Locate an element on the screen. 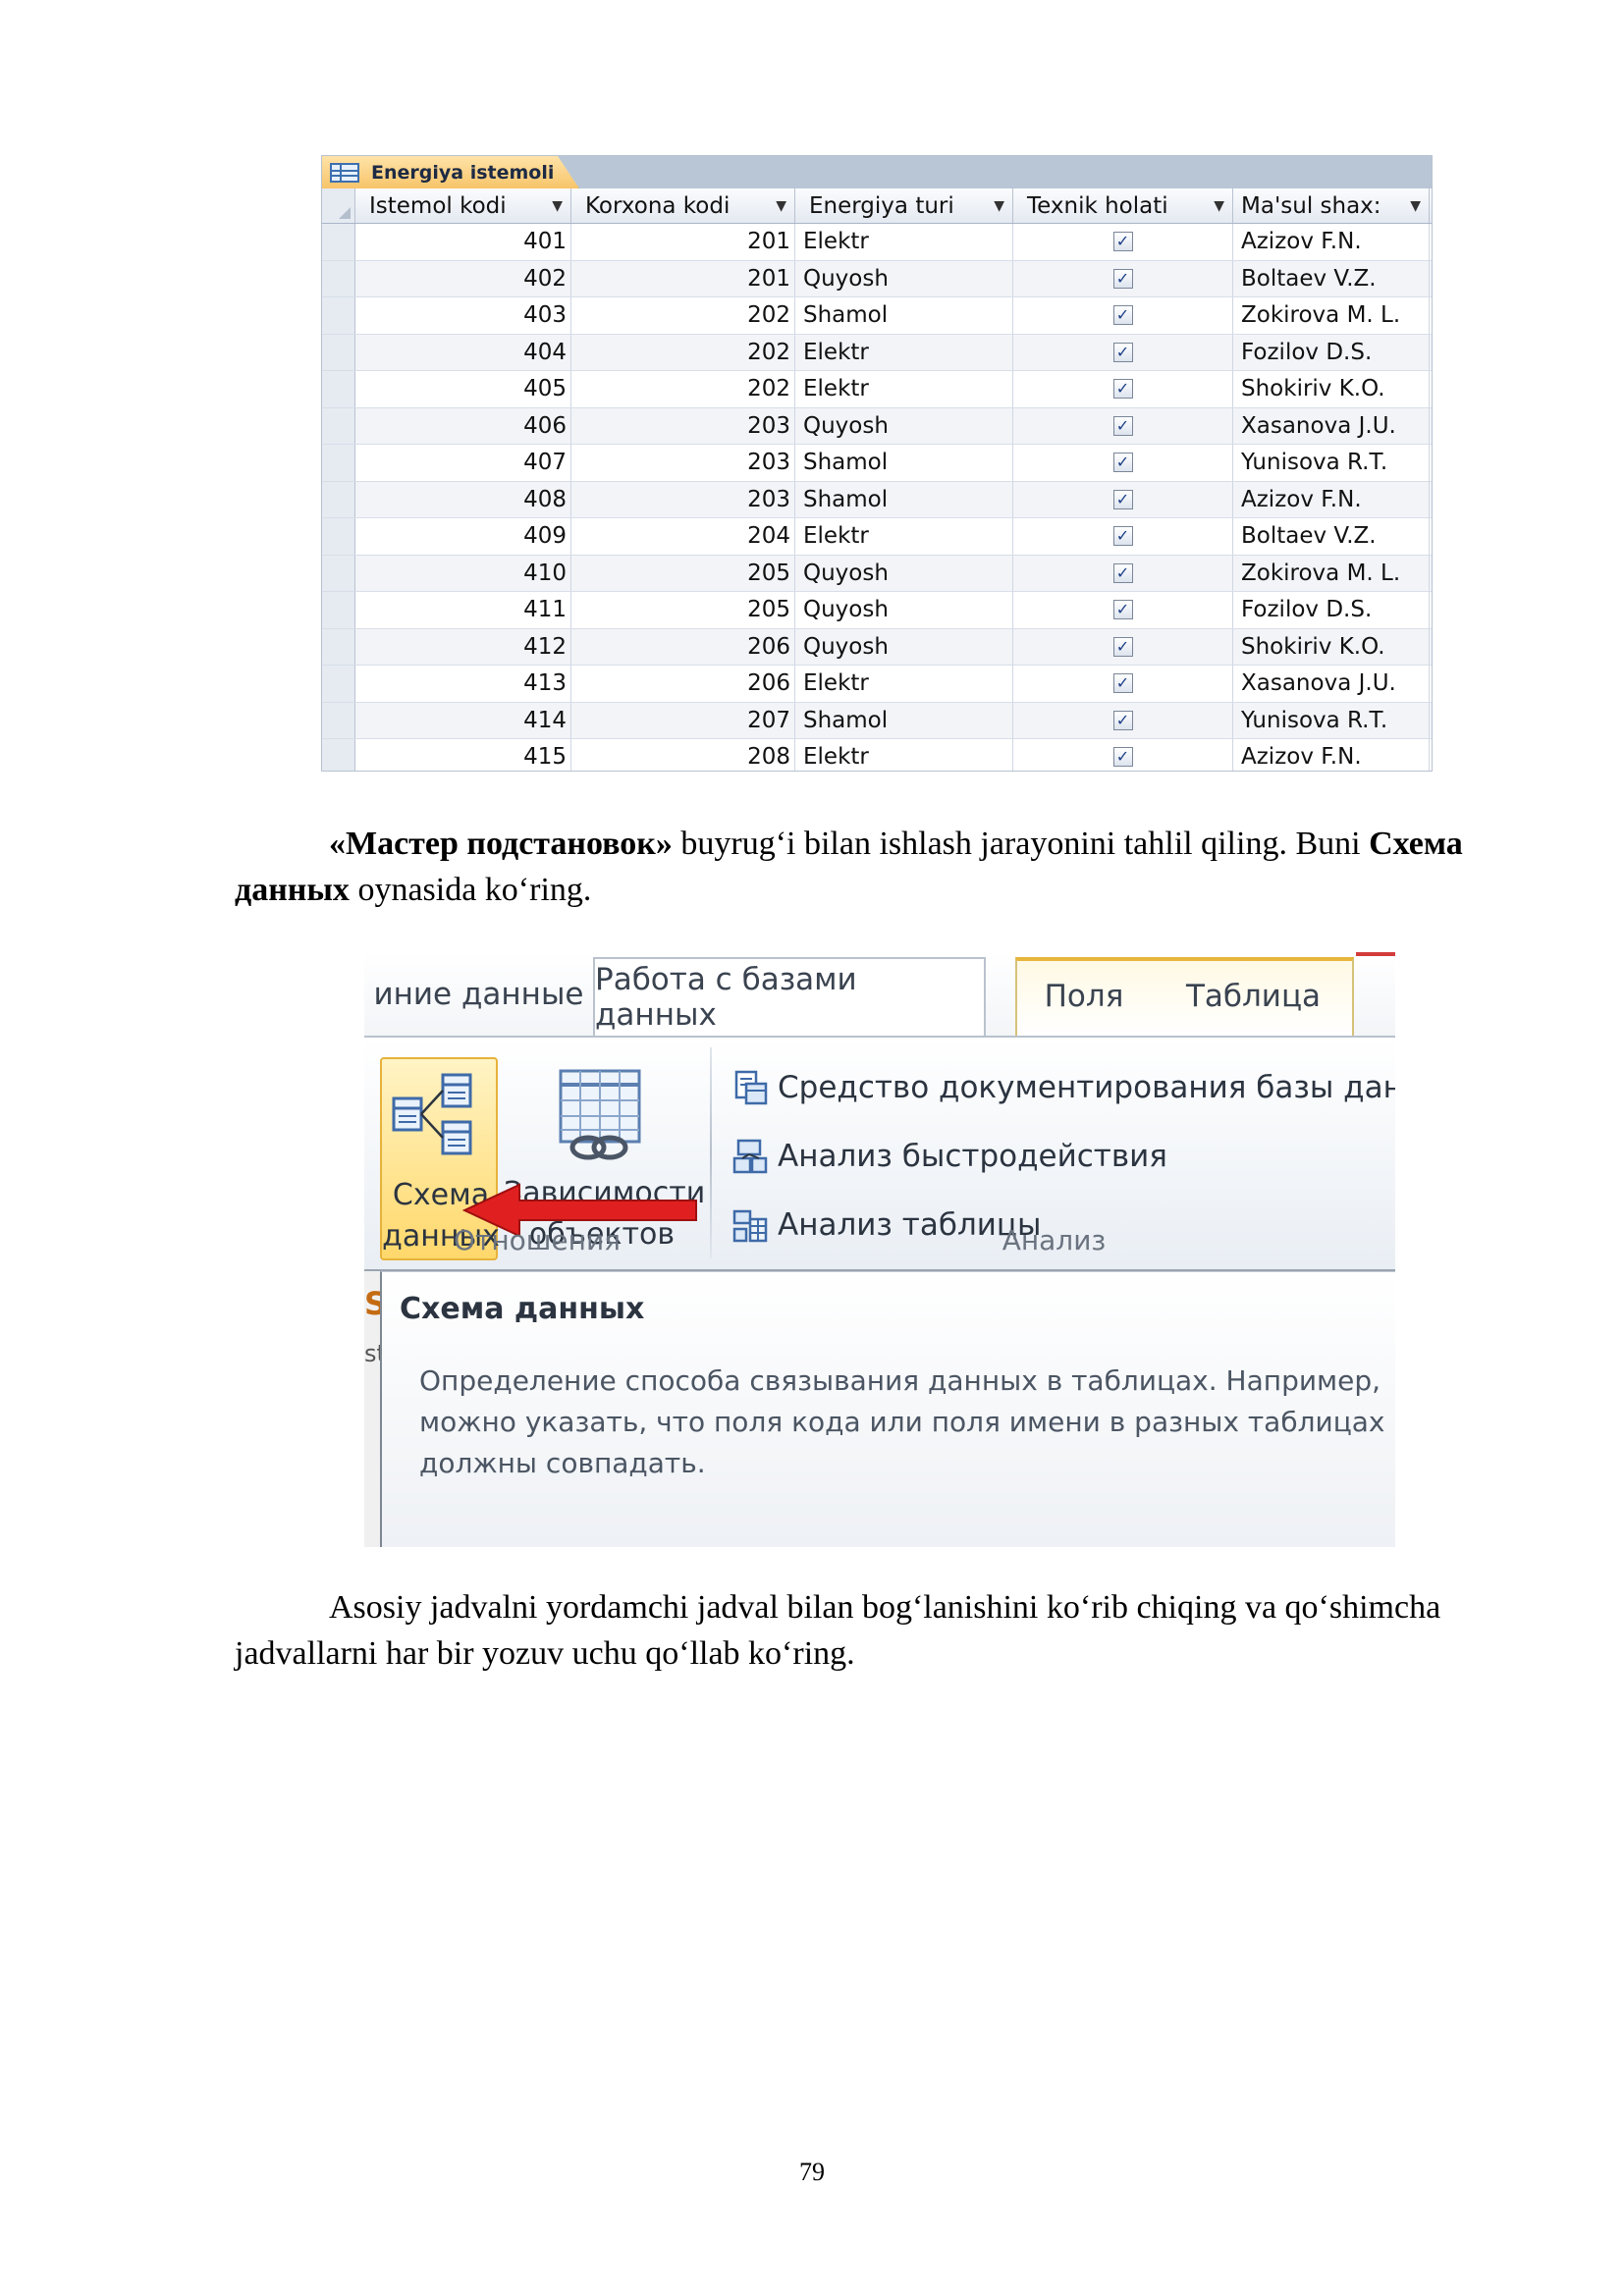 The width and height of the screenshot is (1624, 2296). cell-istemol-kodi: 402 is located at coordinates (463, 278).